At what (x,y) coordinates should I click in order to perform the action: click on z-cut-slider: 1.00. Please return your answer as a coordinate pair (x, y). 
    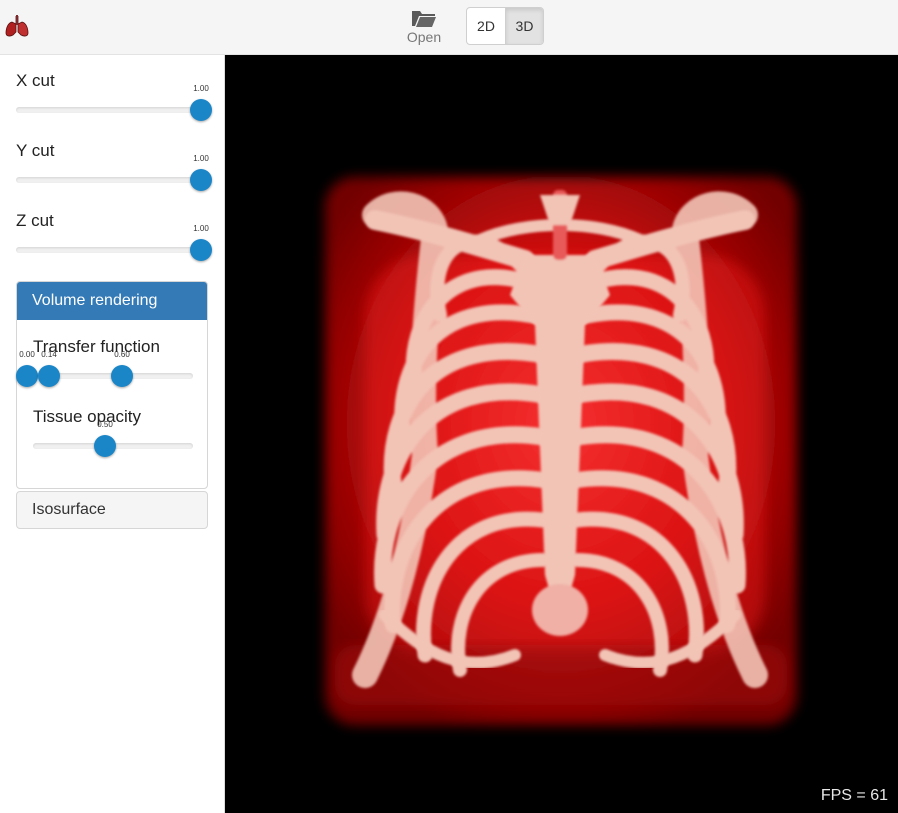
    Looking at the image, I should click on (114, 242).